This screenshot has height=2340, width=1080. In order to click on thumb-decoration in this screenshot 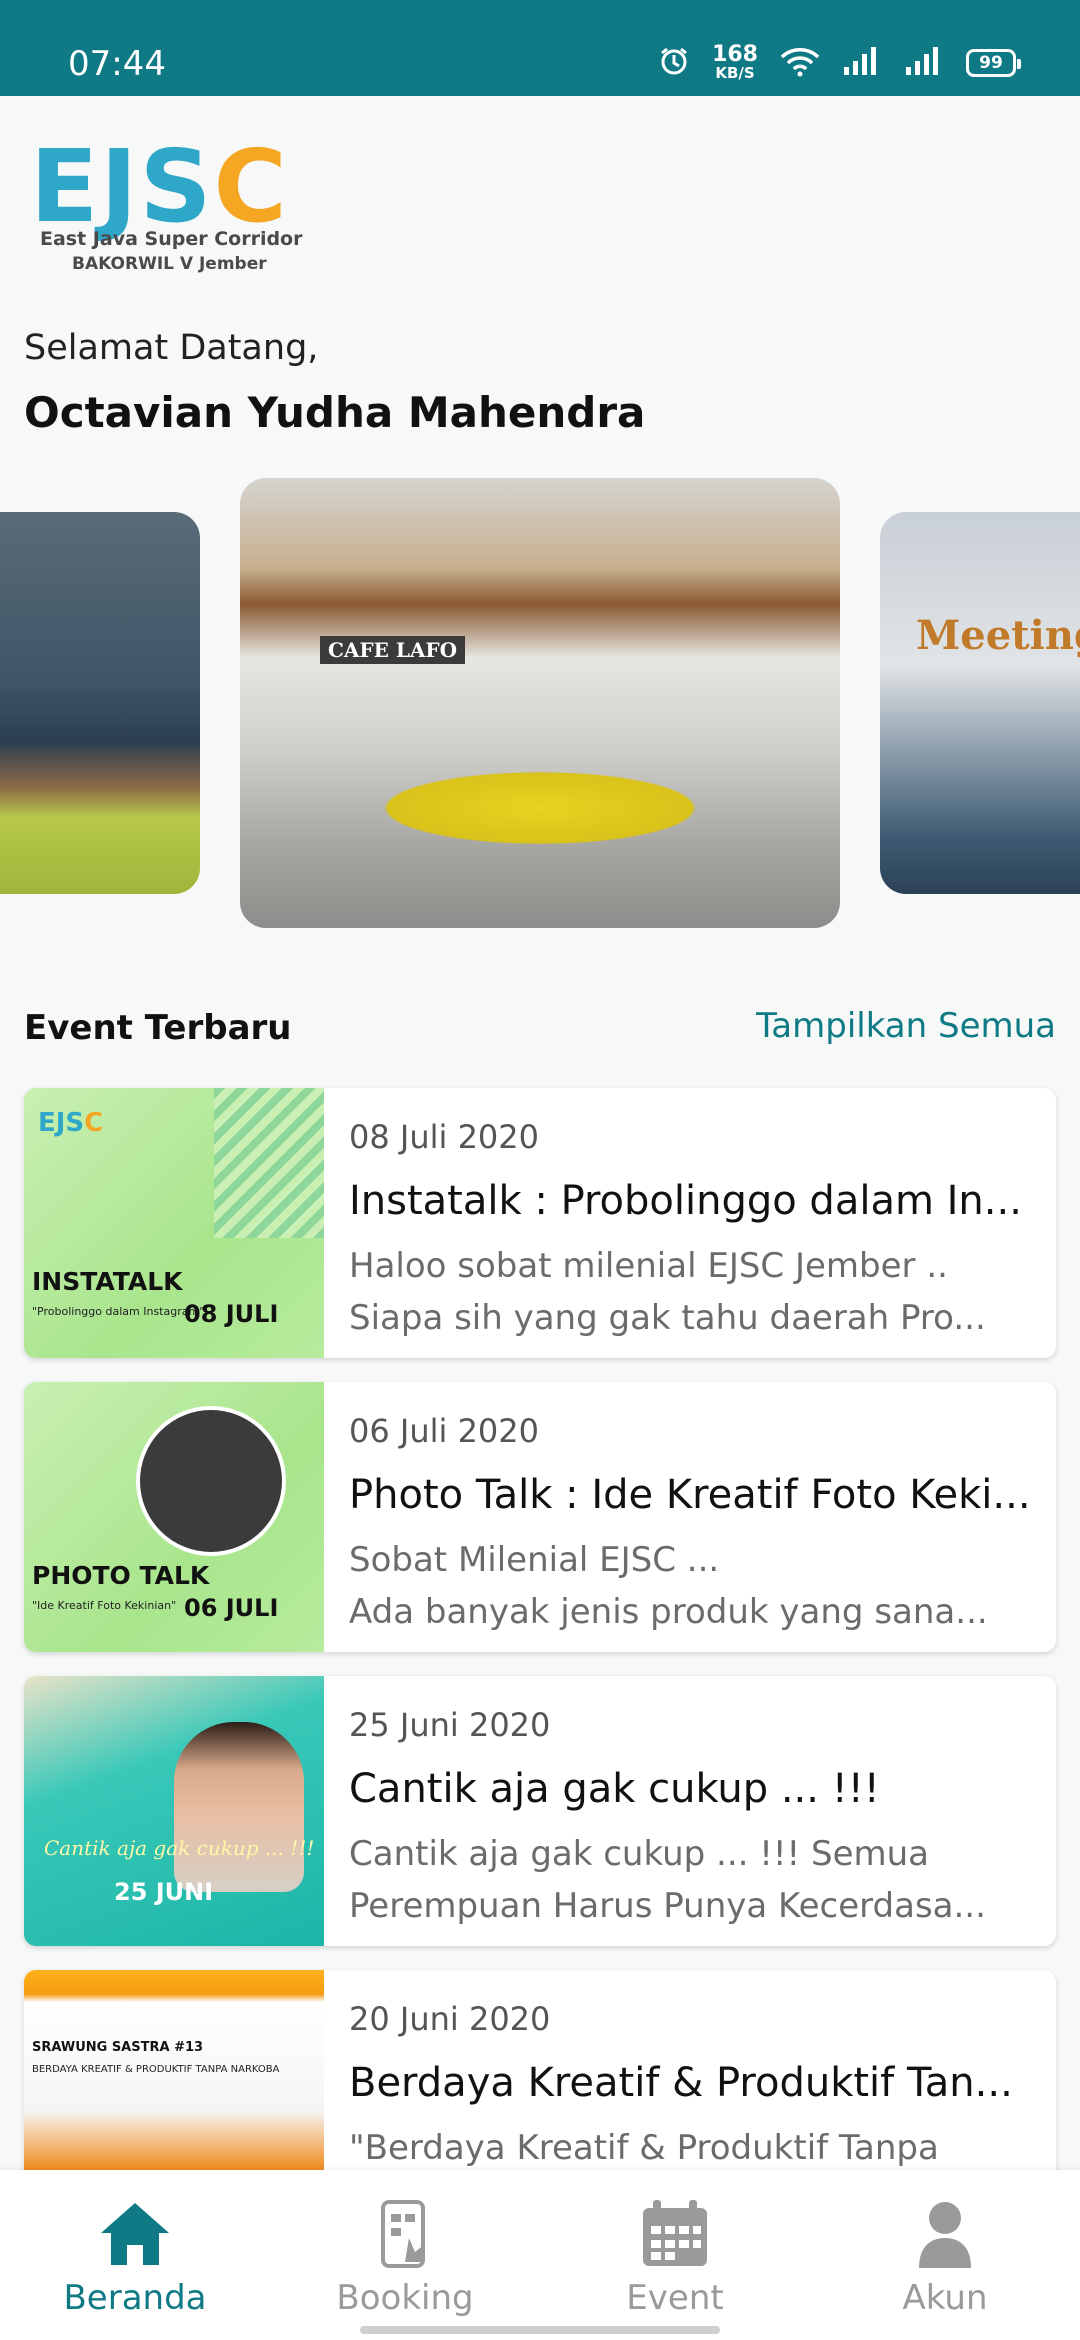, I will do `click(269, 1163)`.